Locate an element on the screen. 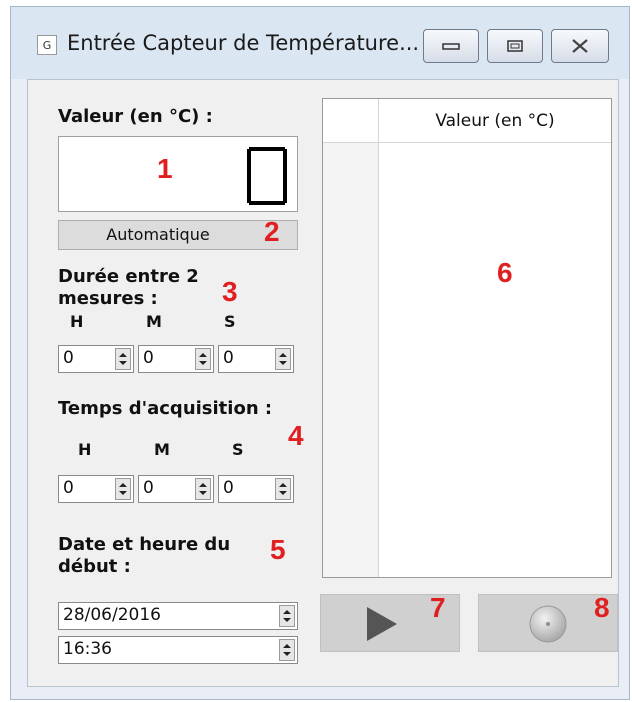 Image resolution: width=632 pixels, height=702 pixels. close-button is located at coordinates (580, 46).